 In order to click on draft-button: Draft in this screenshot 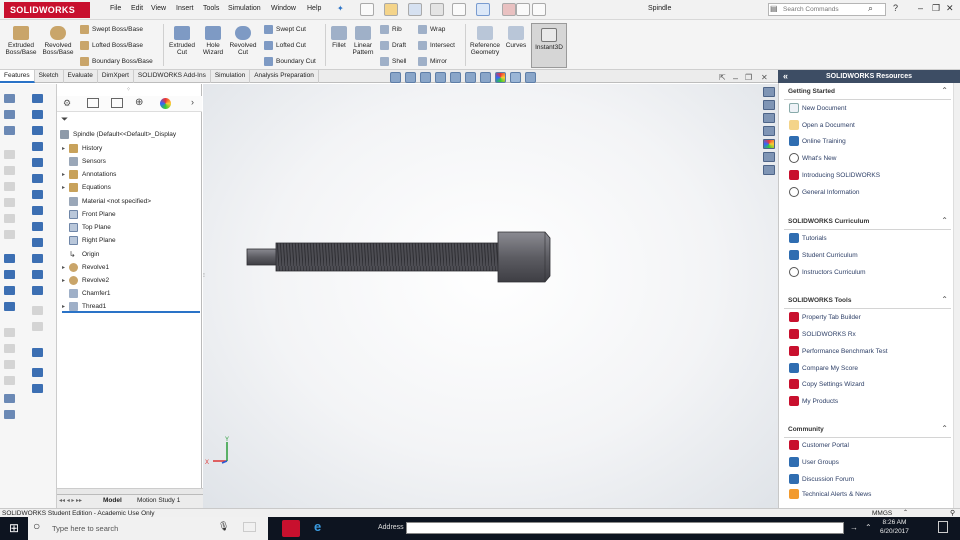, I will do `click(393, 45)`.